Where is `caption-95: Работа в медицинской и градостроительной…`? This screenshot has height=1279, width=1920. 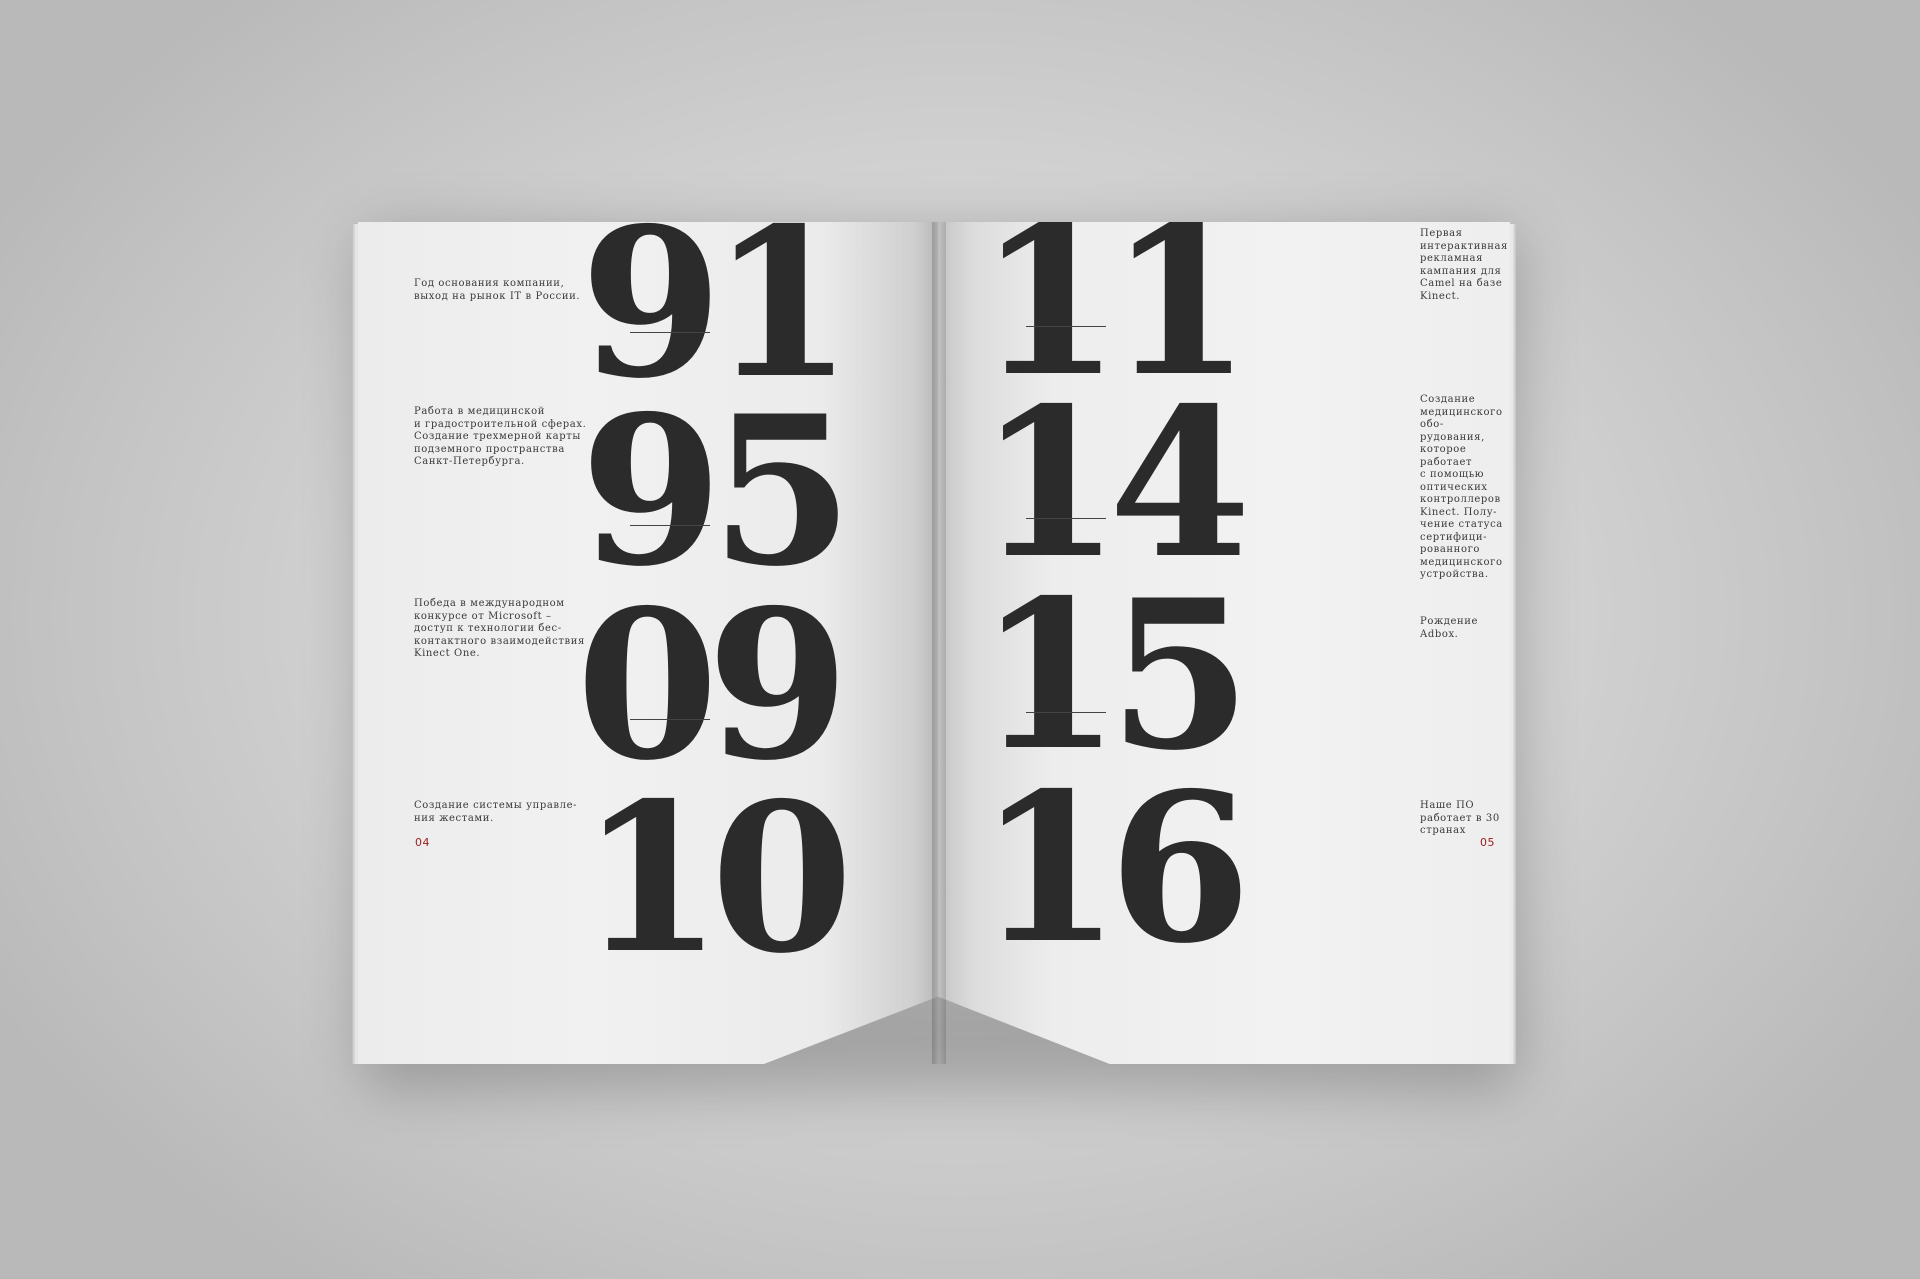
caption-95: Работа в медицинской и градостроительной… is located at coordinates (500, 436).